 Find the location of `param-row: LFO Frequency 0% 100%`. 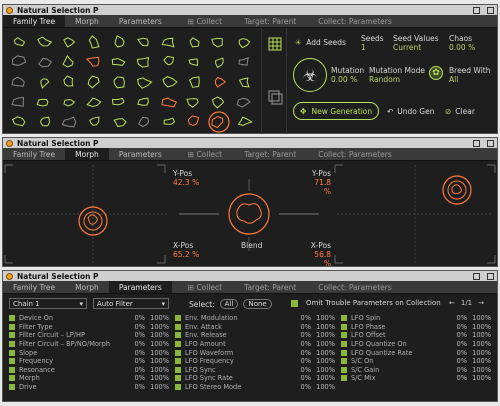

param-row: LFO Frequency 0% 100% is located at coordinates (255, 361).